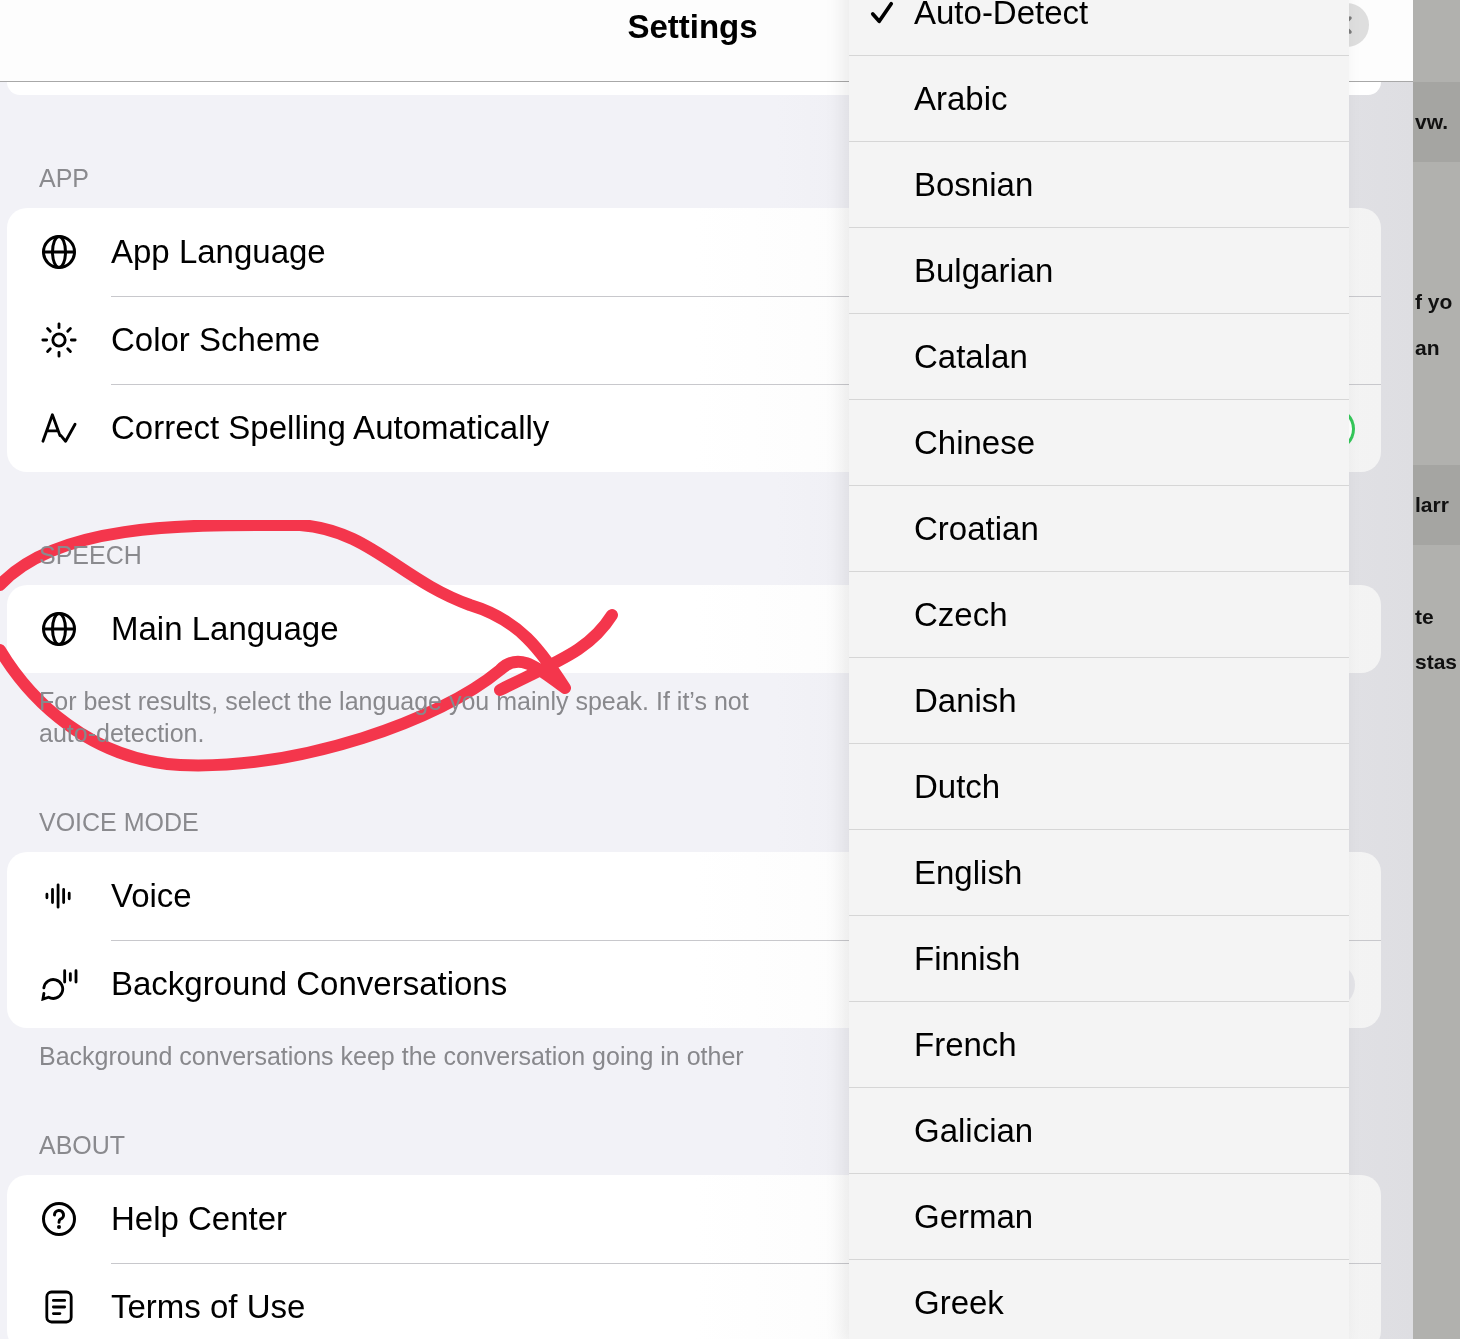 This screenshot has width=1460, height=1339. Describe the element at coordinates (1427, 348) in the screenshot. I see `background-text: an` at that location.